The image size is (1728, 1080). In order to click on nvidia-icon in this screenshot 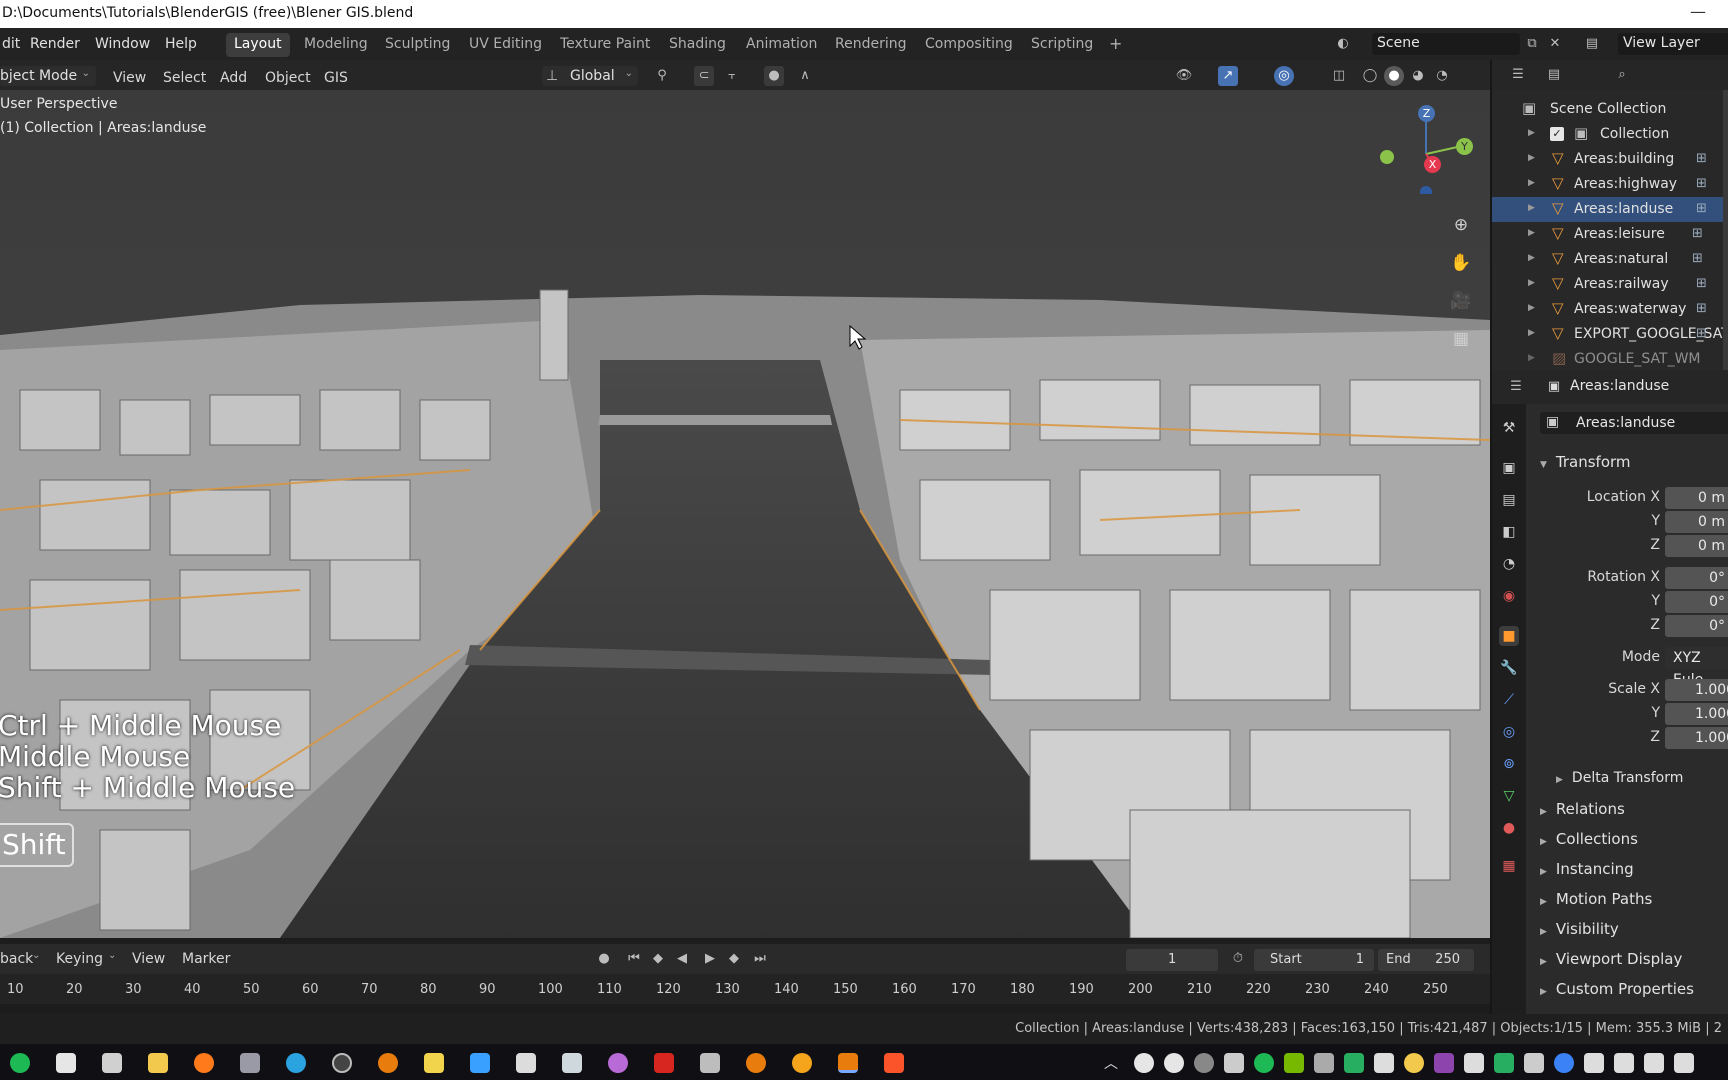, I will do `click(1294, 1063)`.